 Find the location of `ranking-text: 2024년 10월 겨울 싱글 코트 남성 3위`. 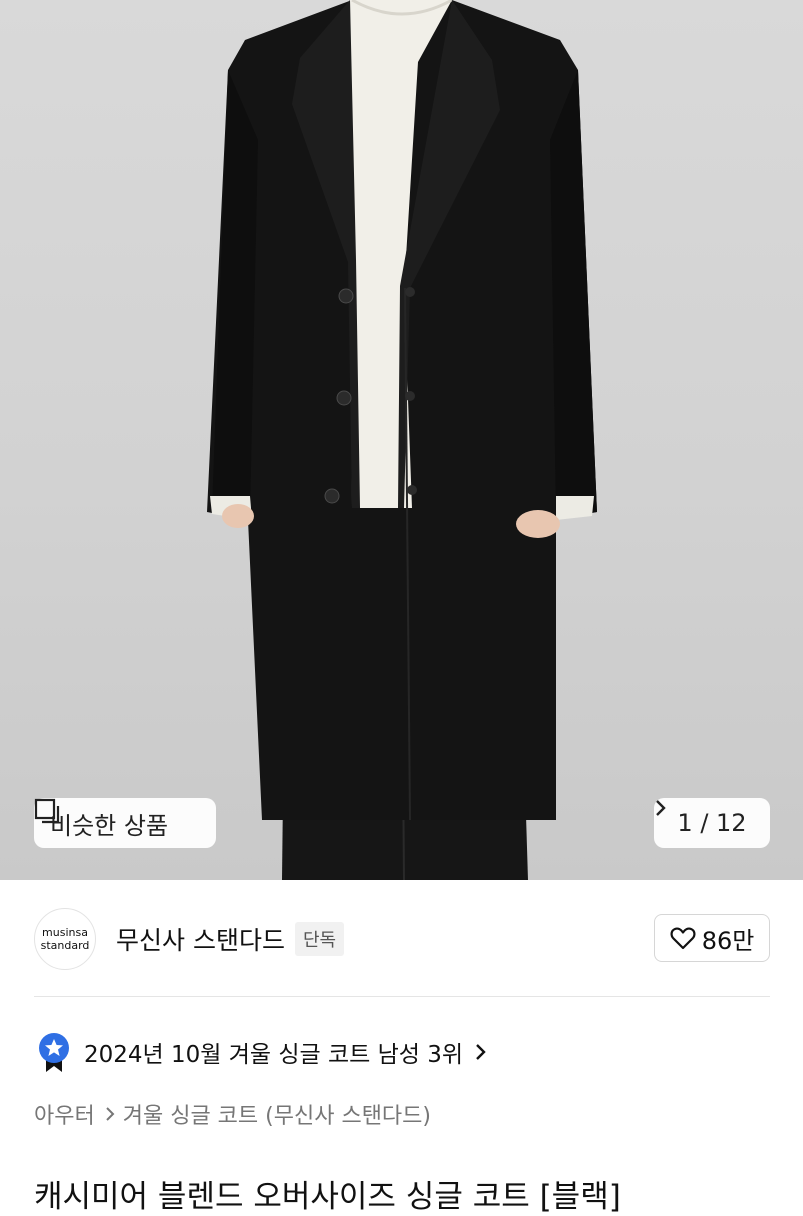

ranking-text: 2024년 10월 겨울 싱글 코트 남성 3위 is located at coordinates (274, 1055).